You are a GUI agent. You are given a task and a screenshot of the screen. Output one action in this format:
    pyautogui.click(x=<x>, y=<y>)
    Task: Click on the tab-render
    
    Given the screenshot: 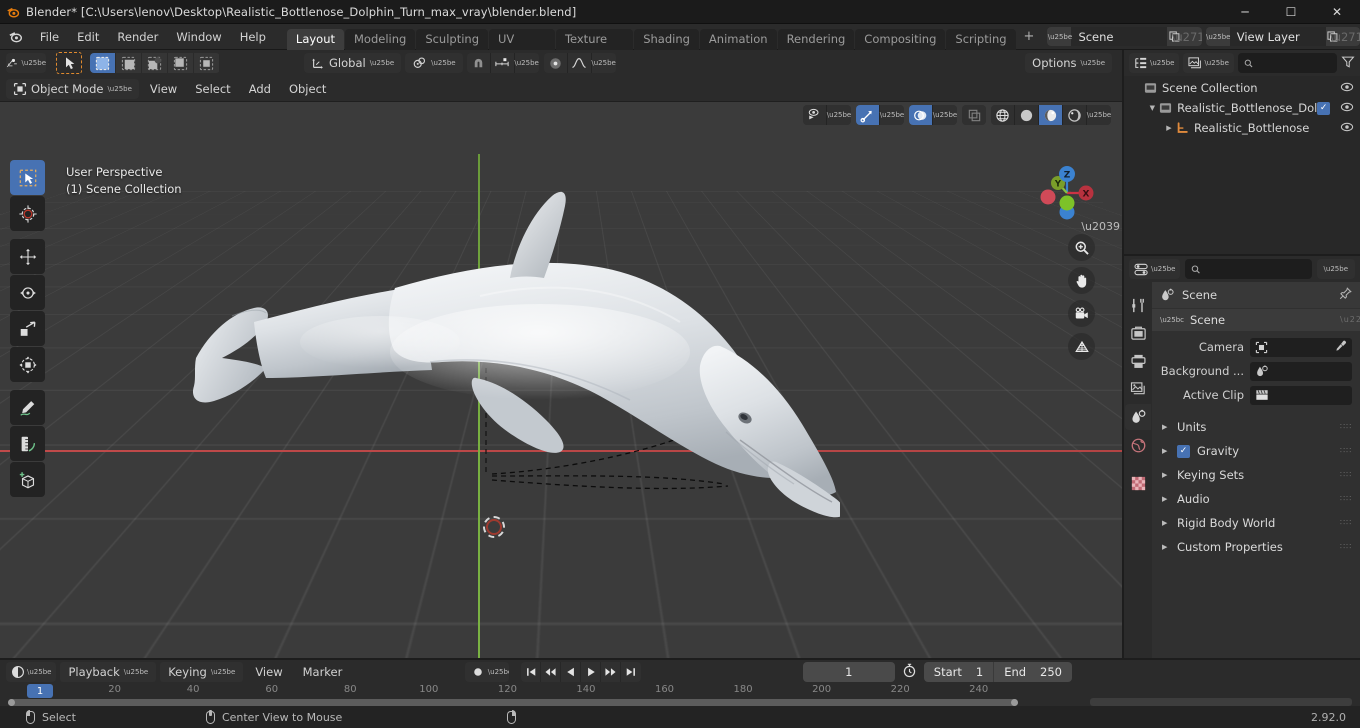 What is the action you would take?
    pyautogui.click(x=1138, y=333)
    